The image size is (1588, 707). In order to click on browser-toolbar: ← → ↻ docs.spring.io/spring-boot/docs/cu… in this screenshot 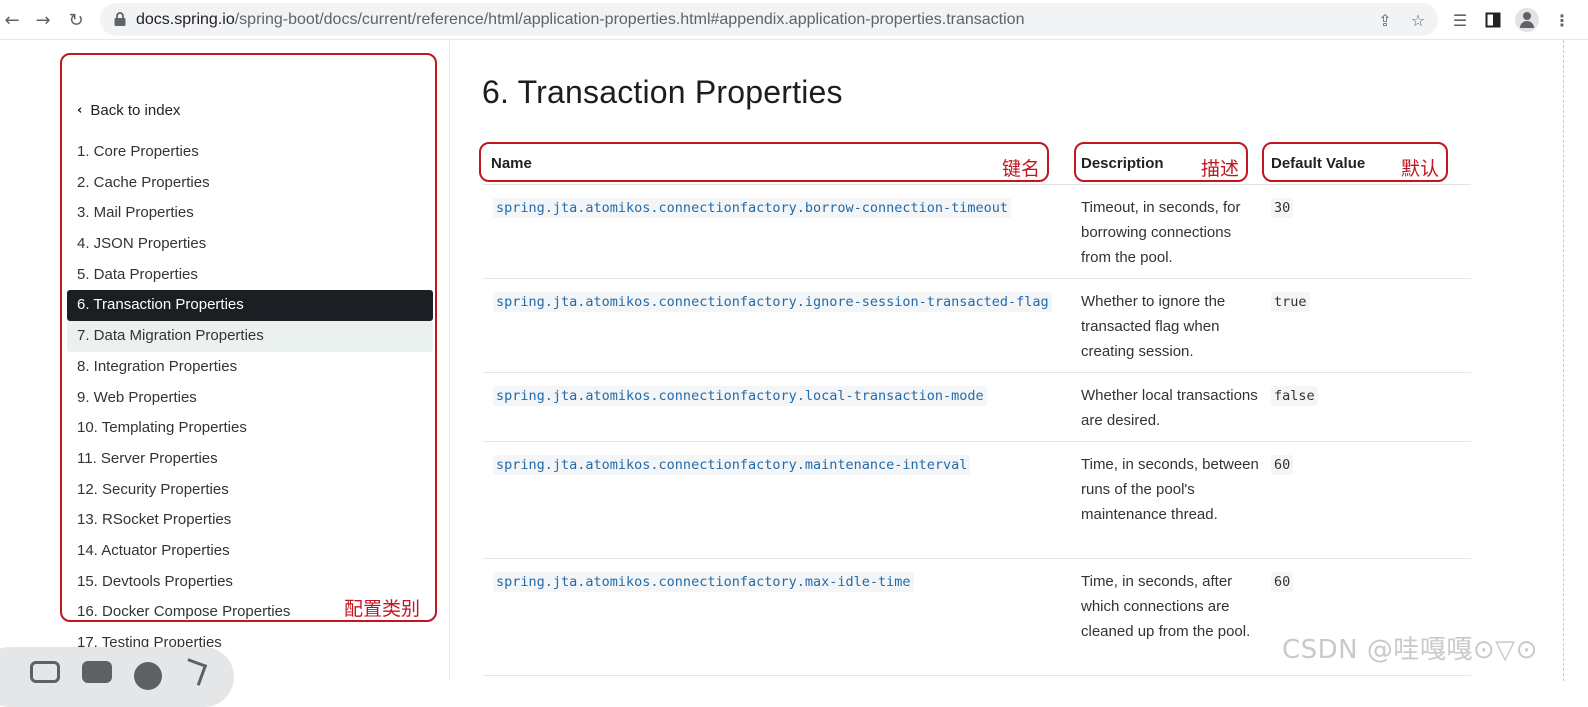, I will do `click(794, 20)`.